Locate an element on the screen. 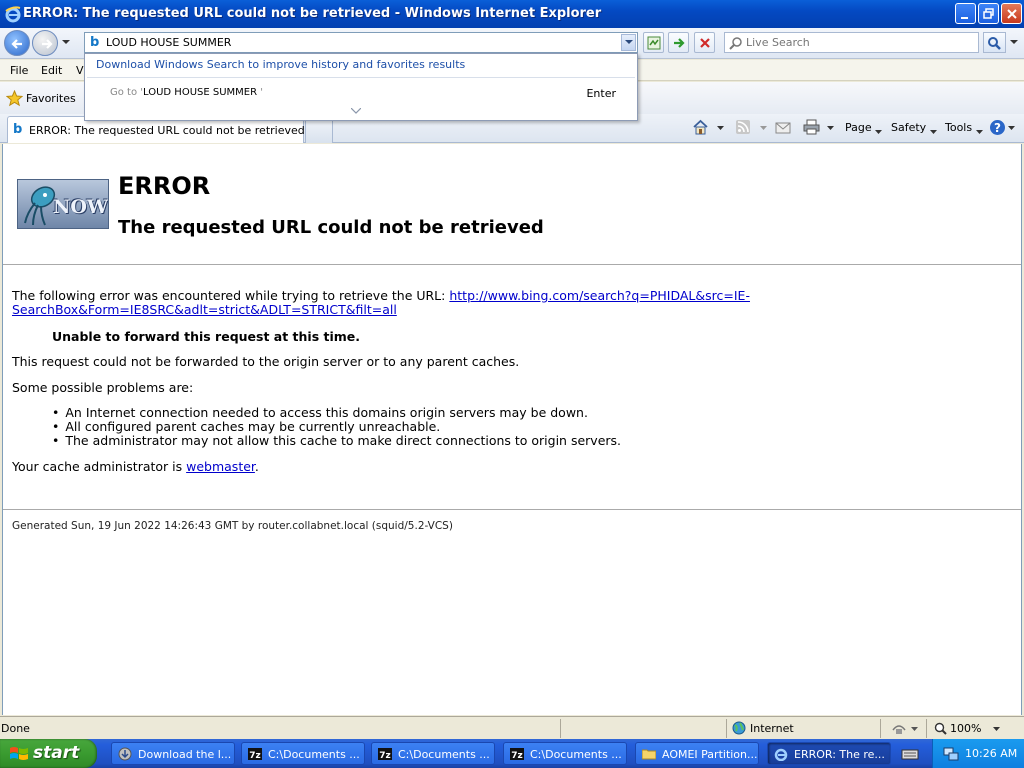  security-zone: Internet is located at coordinates (763, 728).